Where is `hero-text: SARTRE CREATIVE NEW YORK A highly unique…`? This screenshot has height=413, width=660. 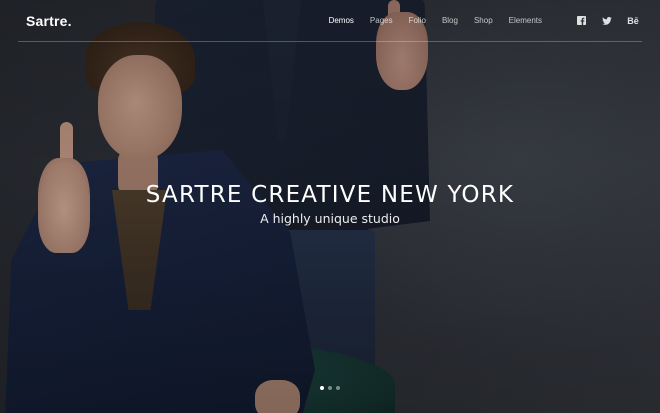 hero-text: SARTRE CREATIVE NEW YORK A highly unique… is located at coordinates (330, 204).